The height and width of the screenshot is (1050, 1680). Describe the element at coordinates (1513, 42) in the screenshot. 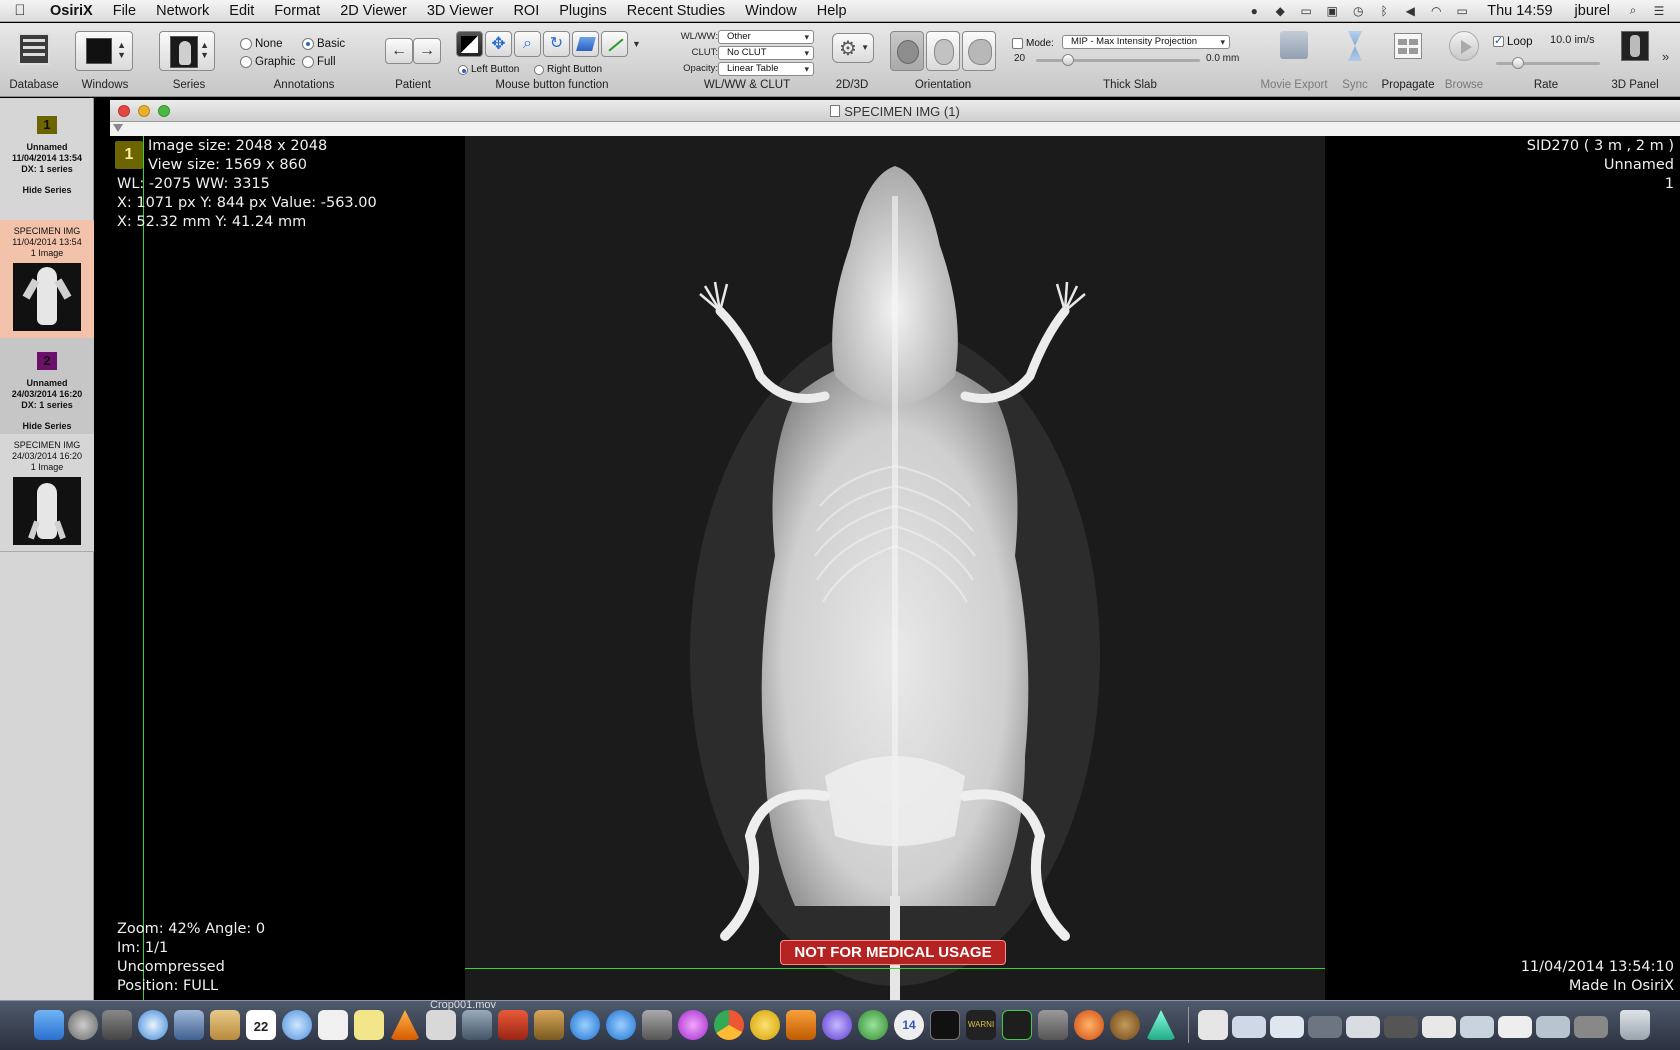

I see `loop-checkbox-row: Loop` at that location.